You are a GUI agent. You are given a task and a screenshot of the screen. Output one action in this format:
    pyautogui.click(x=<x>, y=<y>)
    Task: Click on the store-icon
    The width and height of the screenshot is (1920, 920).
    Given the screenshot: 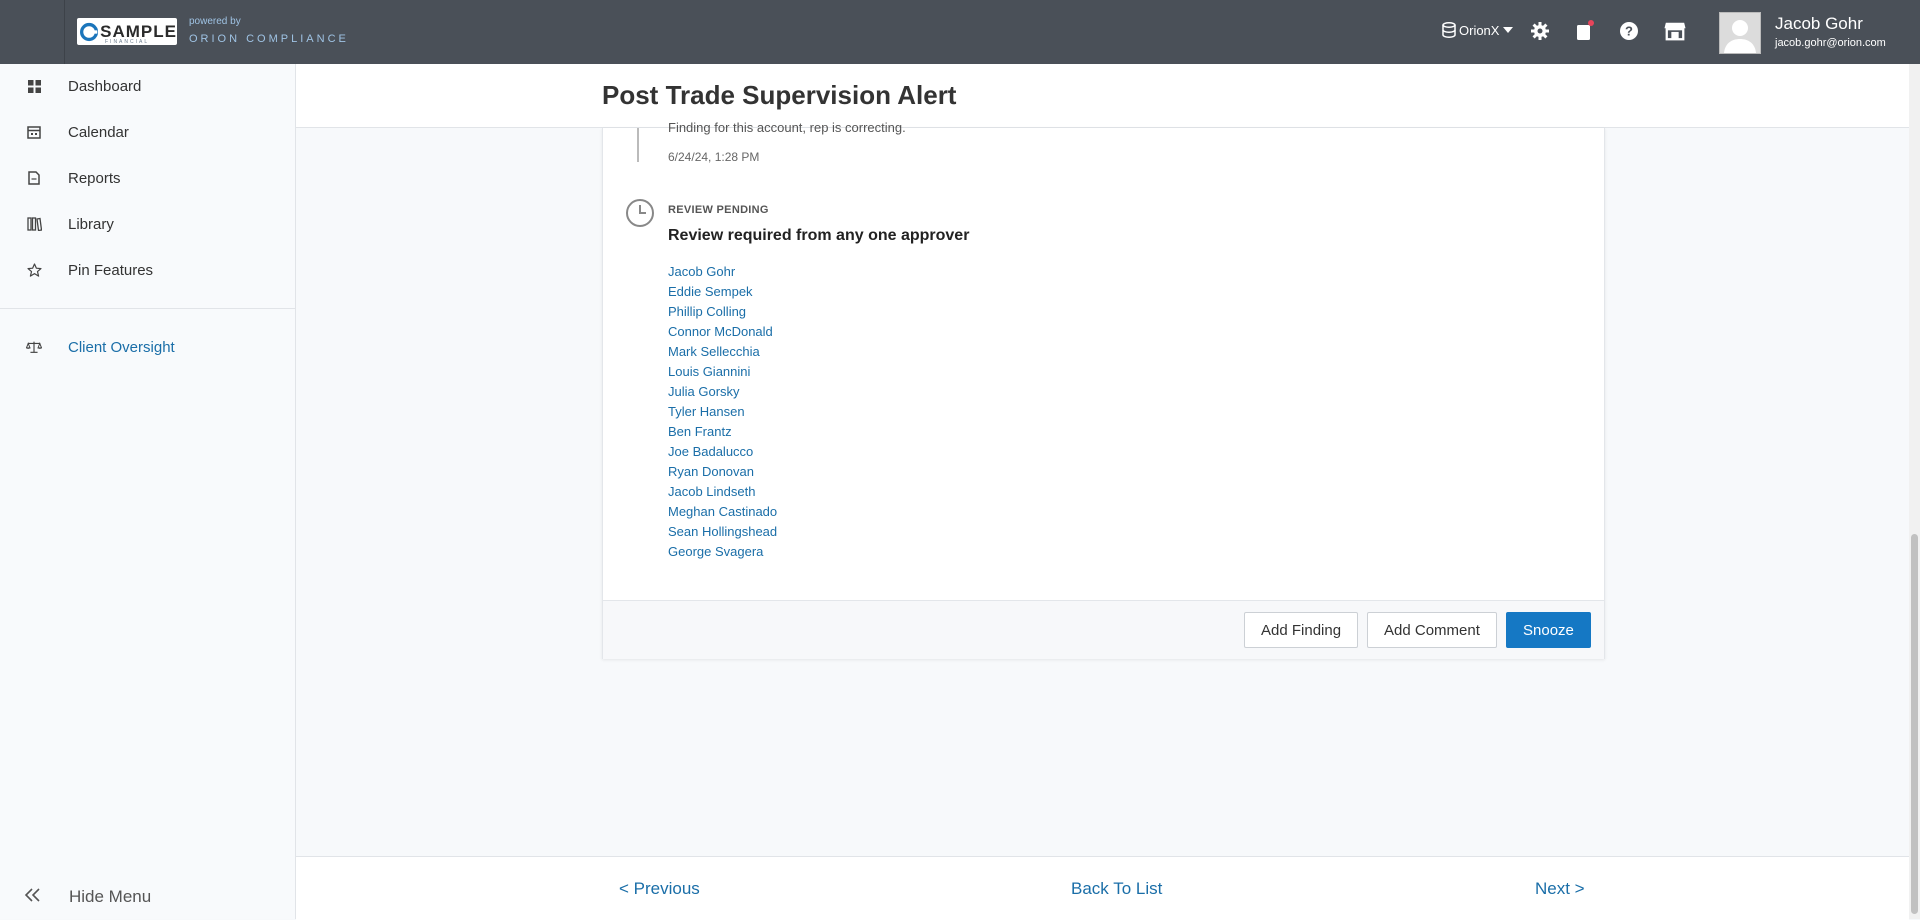 What is the action you would take?
    pyautogui.click(x=1675, y=31)
    